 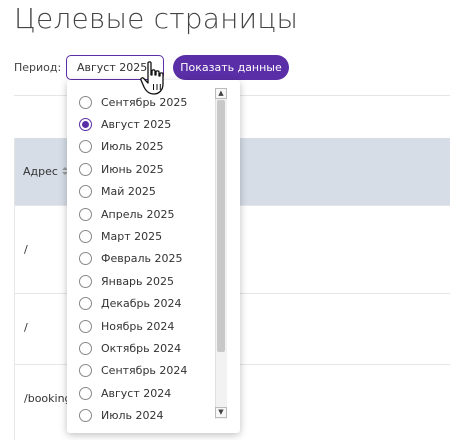 What do you see at coordinates (141, 304) in the screenshot?
I see `period-option-label: Декабрь 2024` at bounding box center [141, 304].